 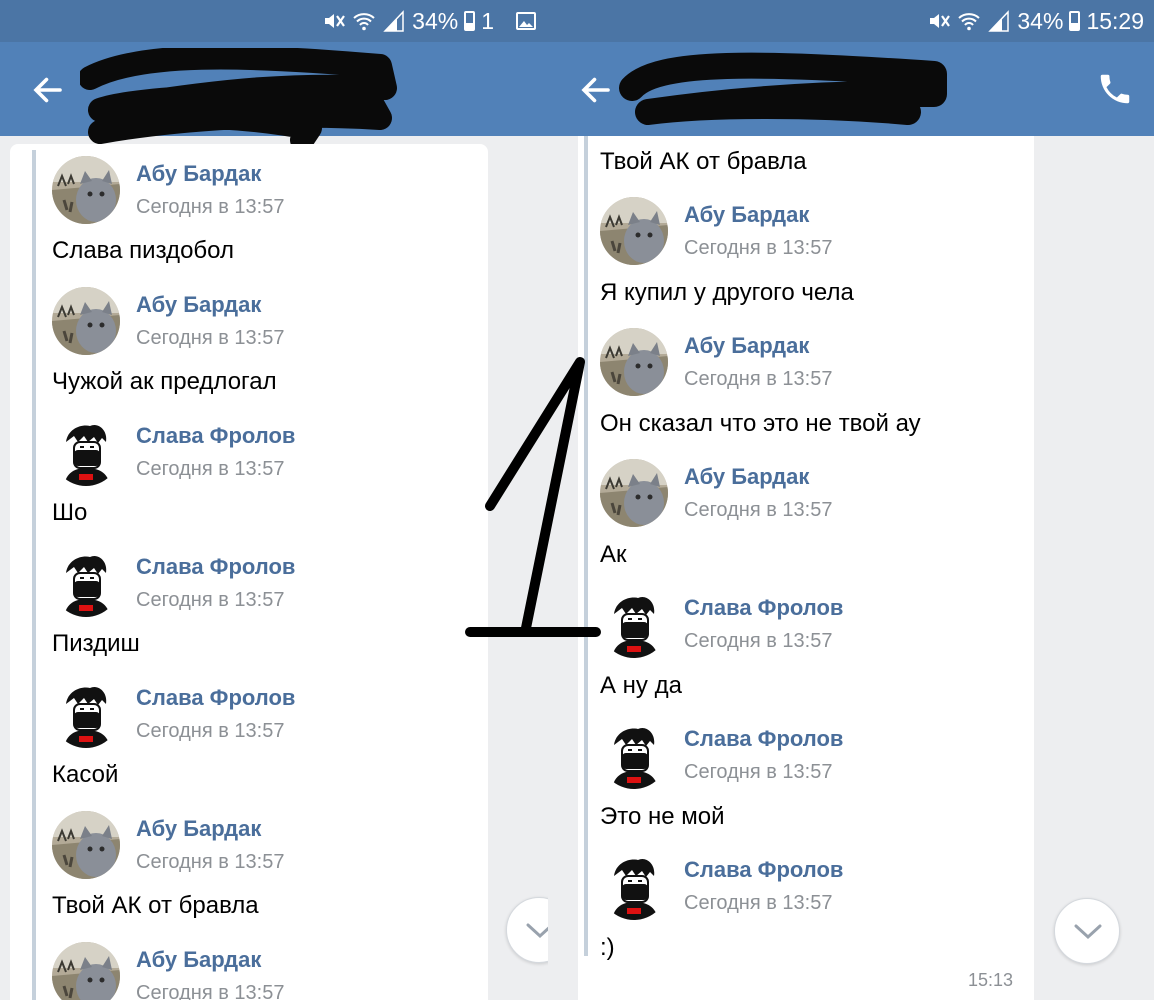 What do you see at coordinates (851, 21) in the screenshot?
I see `status-bar: 34% 15:29` at bounding box center [851, 21].